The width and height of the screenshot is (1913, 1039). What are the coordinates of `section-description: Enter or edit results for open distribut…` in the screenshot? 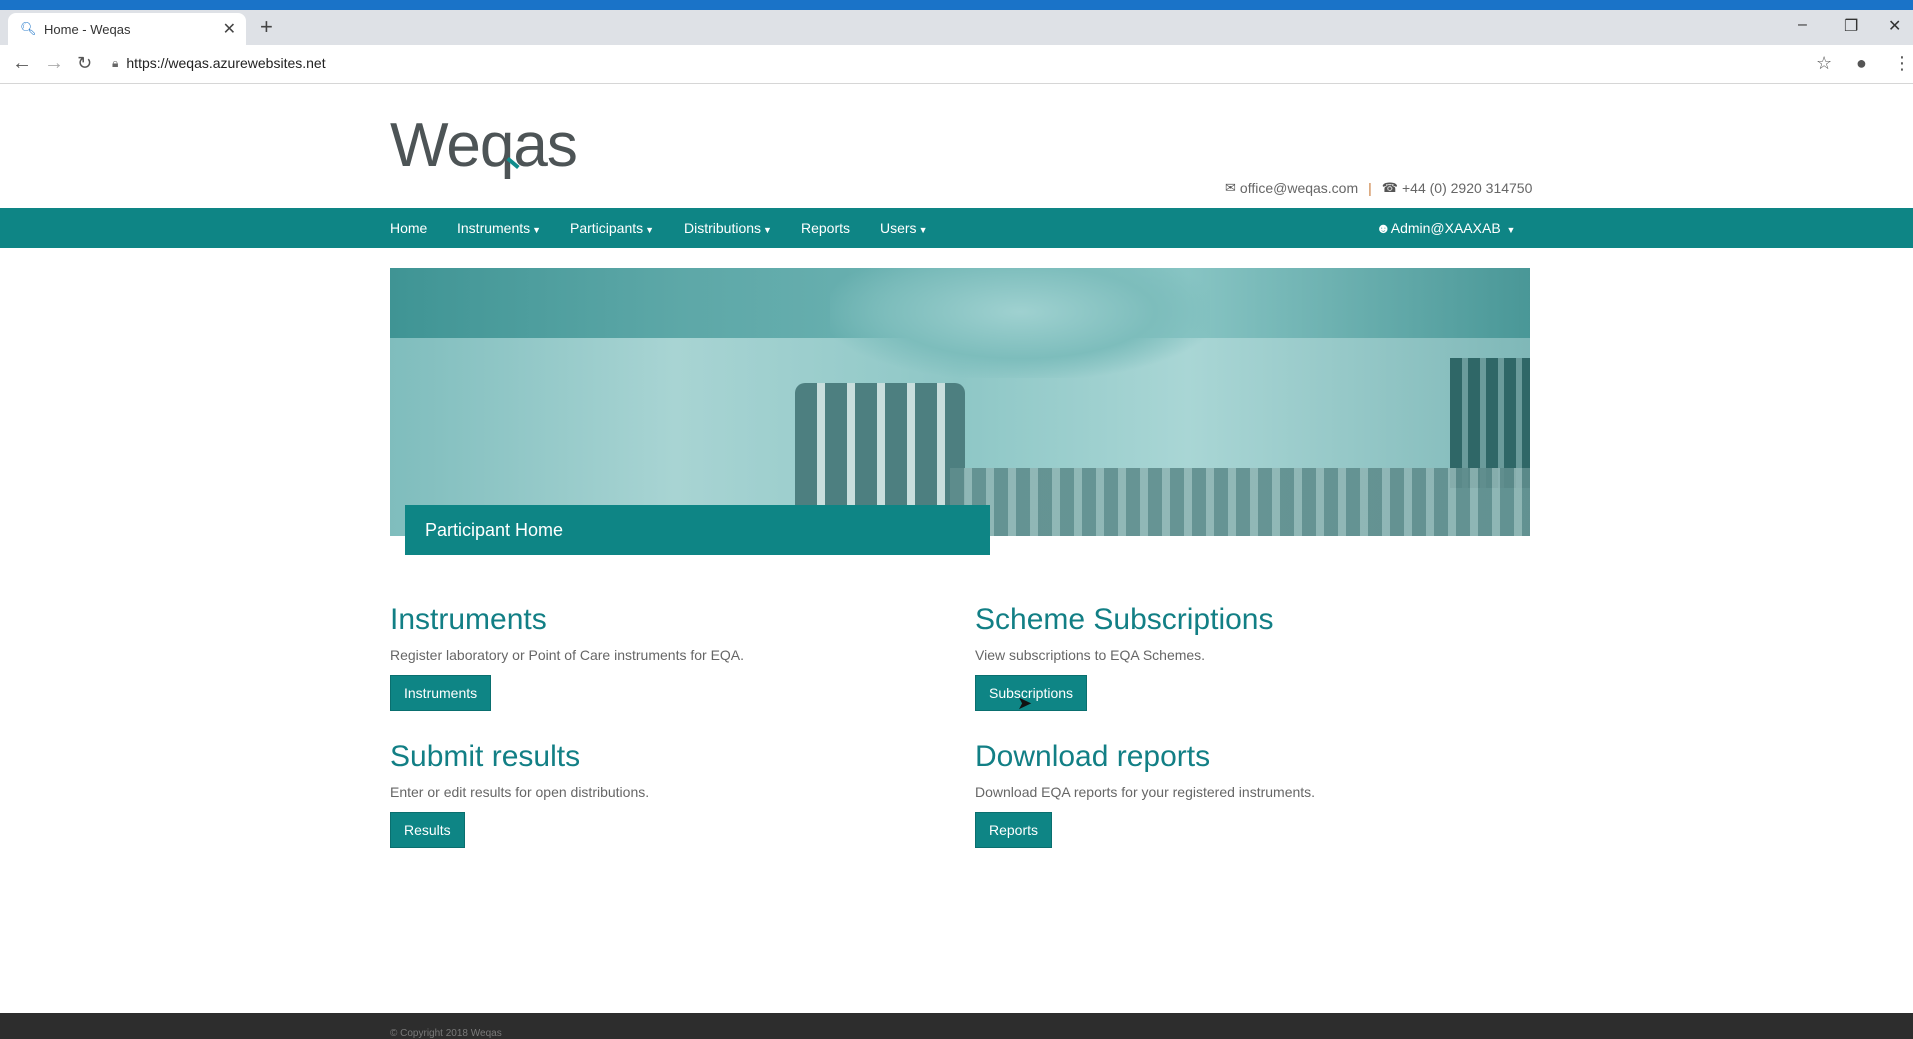 It's located at (520, 792).